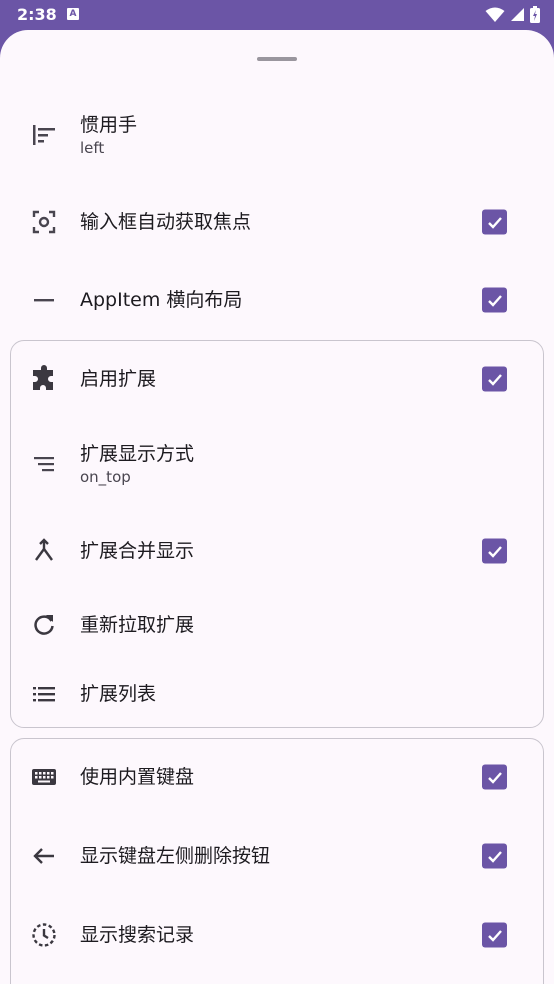 Image resolution: width=554 pixels, height=984 pixels. I want to click on wifi-icon, so click(495, 17).